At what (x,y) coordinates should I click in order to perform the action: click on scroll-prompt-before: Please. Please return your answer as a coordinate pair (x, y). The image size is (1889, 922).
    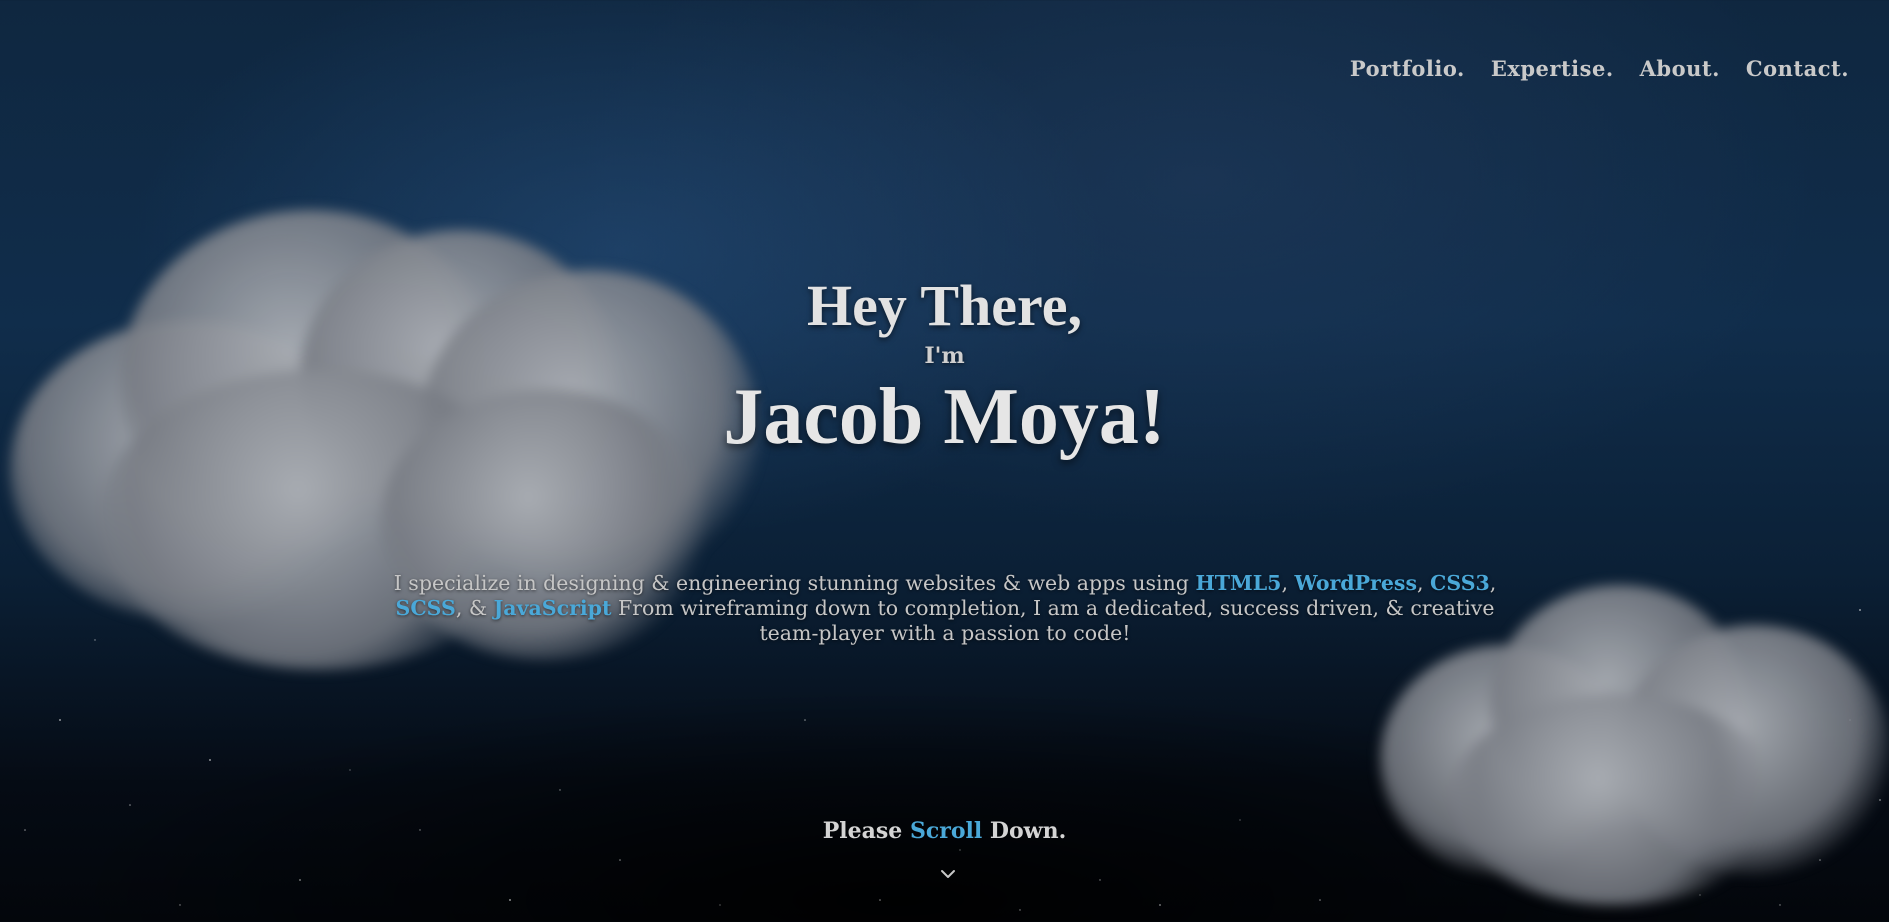
    Looking at the image, I should click on (866, 831).